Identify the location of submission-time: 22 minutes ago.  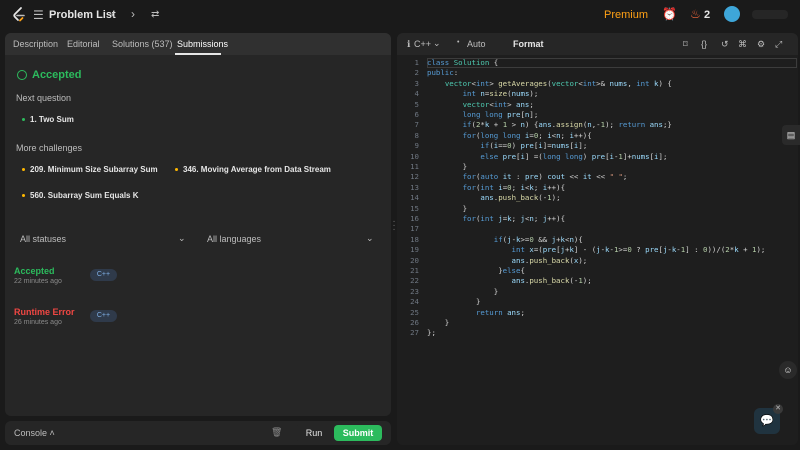
(38, 281).